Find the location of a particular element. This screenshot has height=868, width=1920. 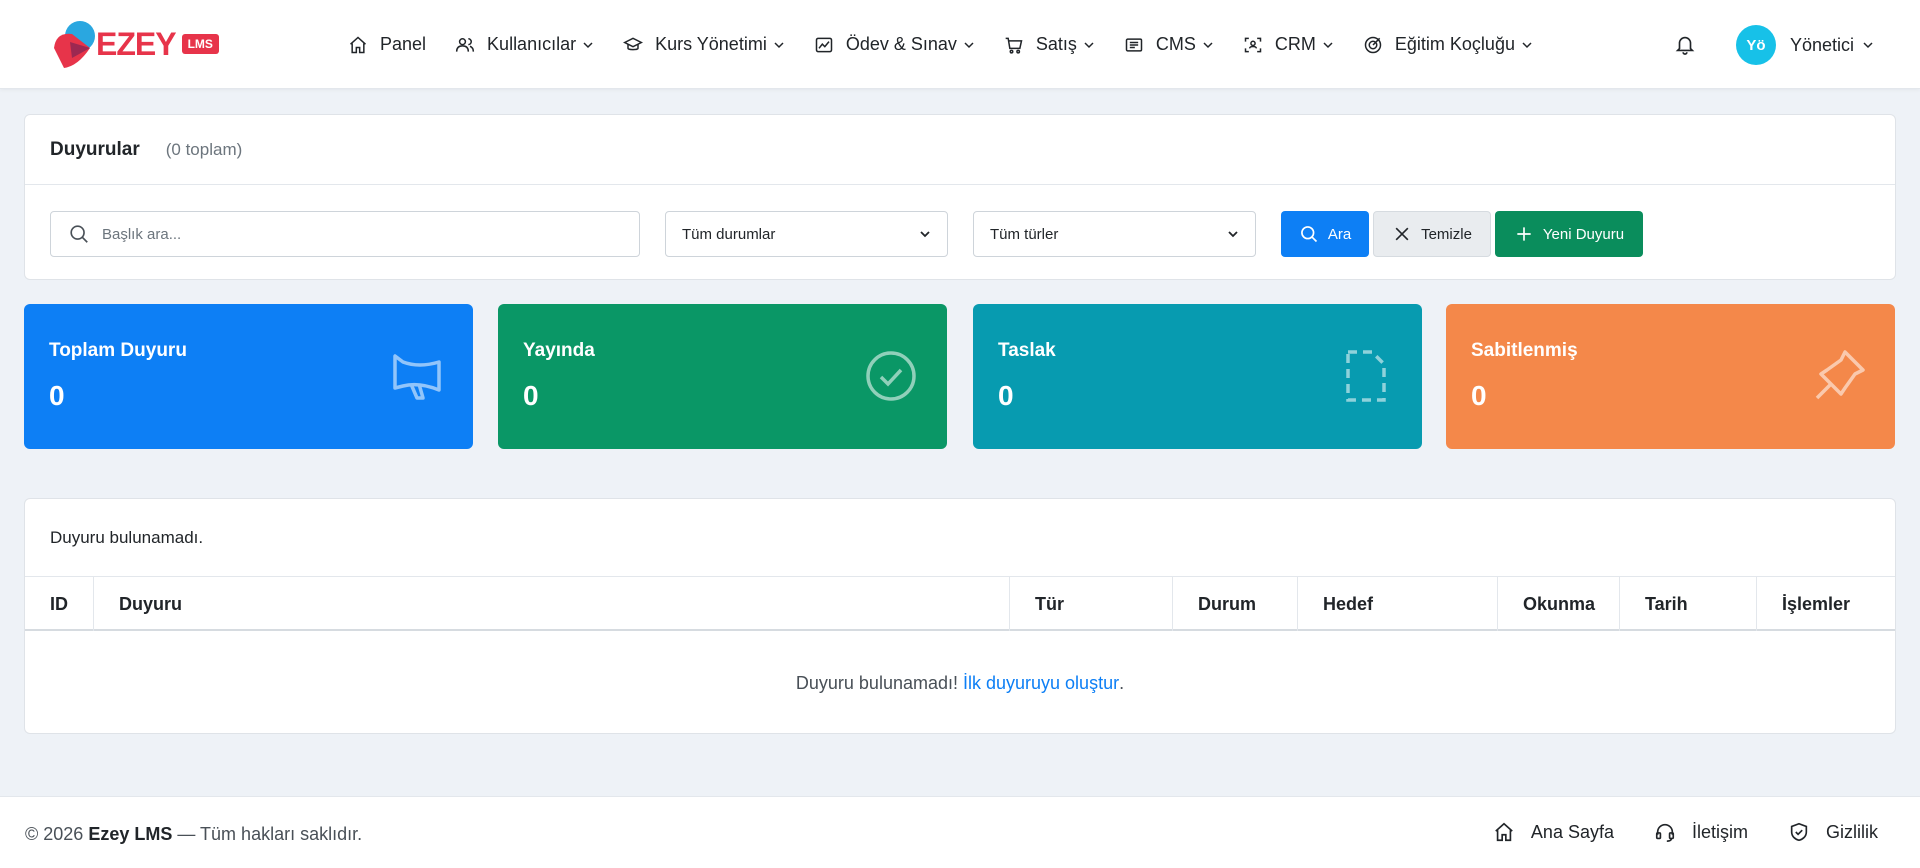

nav-item-crm: CRM is located at coordinates (1288, 44).